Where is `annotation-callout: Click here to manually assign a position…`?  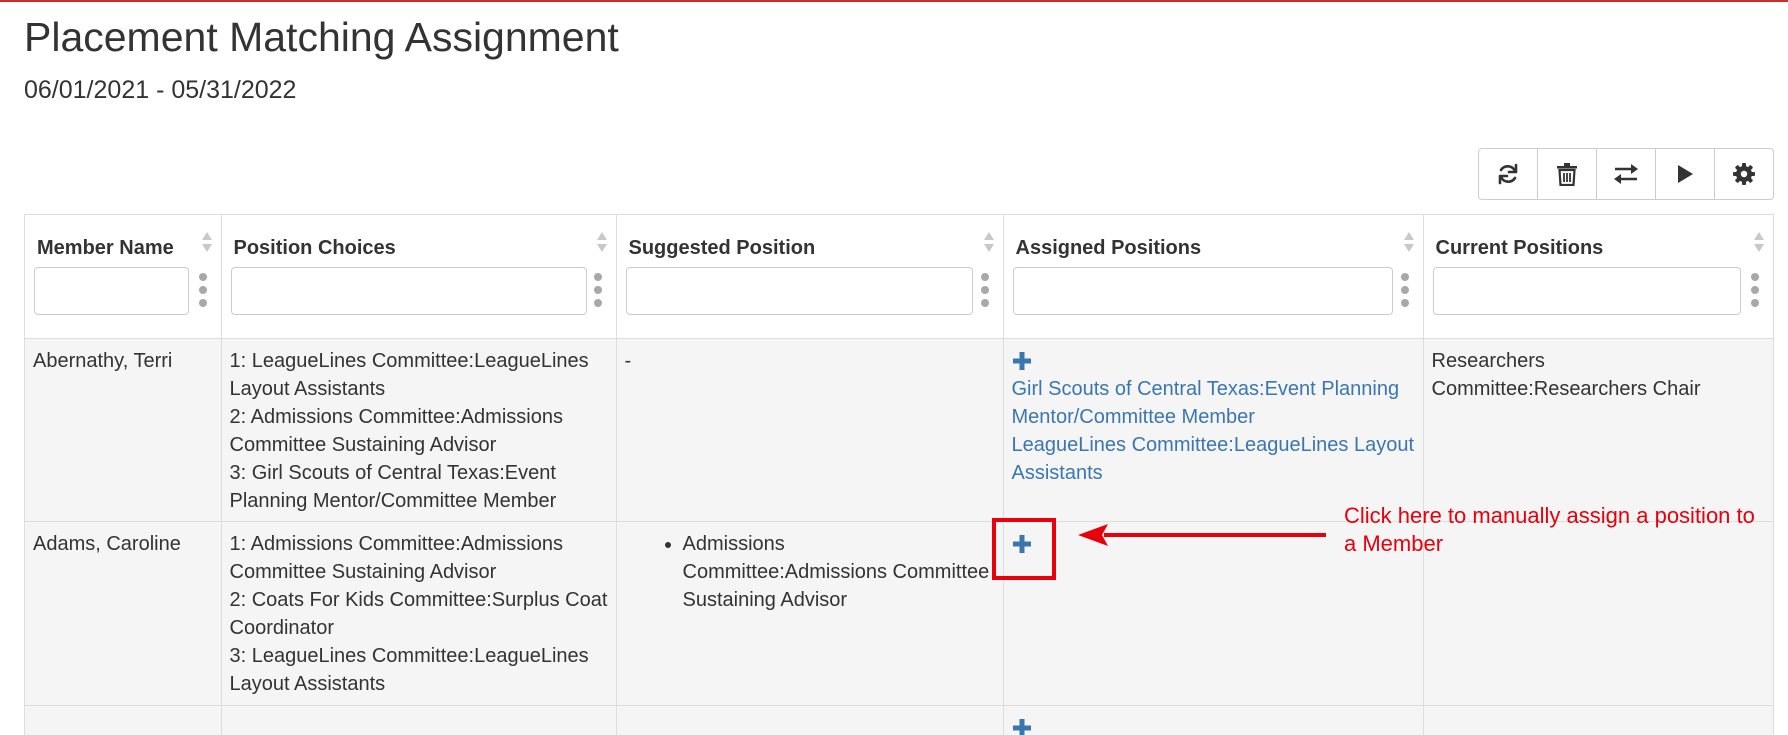 annotation-callout: Click here to manually assign a position… is located at coordinates (1554, 530).